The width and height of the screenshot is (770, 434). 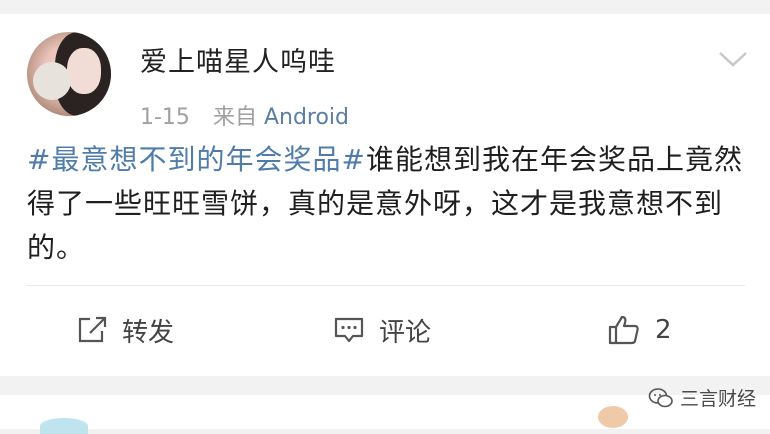 I want to click on comment-button: 评论, so click(x=382, y=330).